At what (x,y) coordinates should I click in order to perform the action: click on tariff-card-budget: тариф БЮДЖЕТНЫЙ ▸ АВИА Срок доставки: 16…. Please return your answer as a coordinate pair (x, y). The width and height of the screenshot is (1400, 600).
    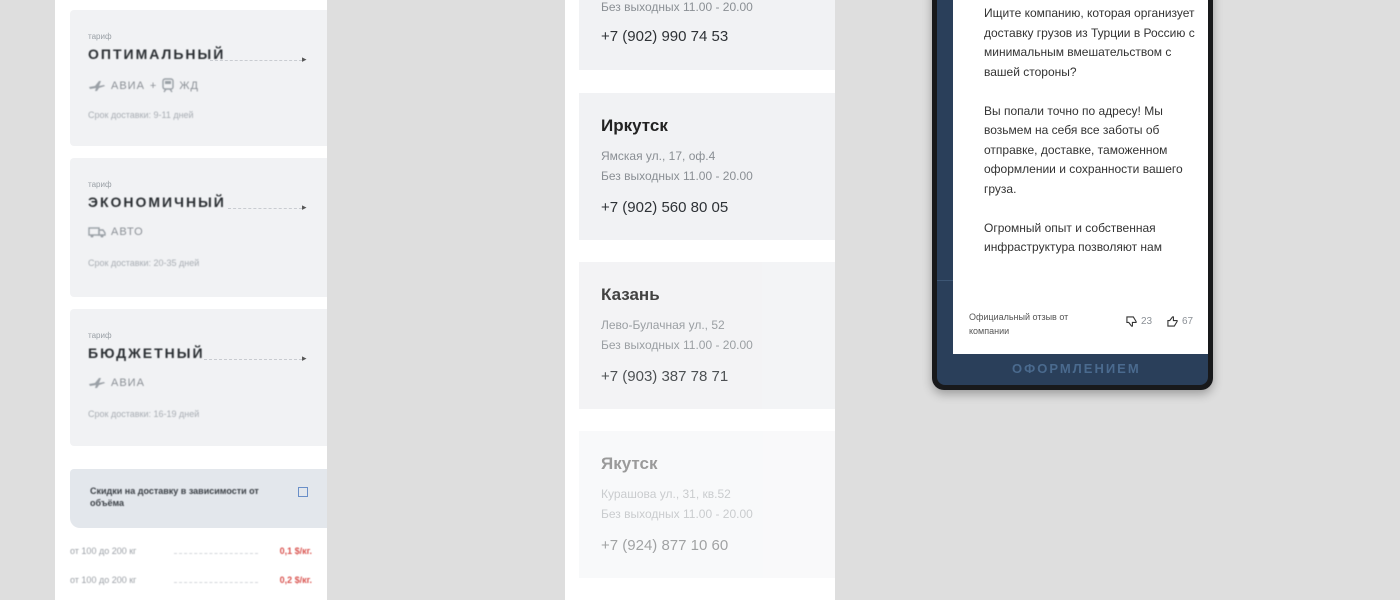
    Looking at the image, I should click on (198, 377).